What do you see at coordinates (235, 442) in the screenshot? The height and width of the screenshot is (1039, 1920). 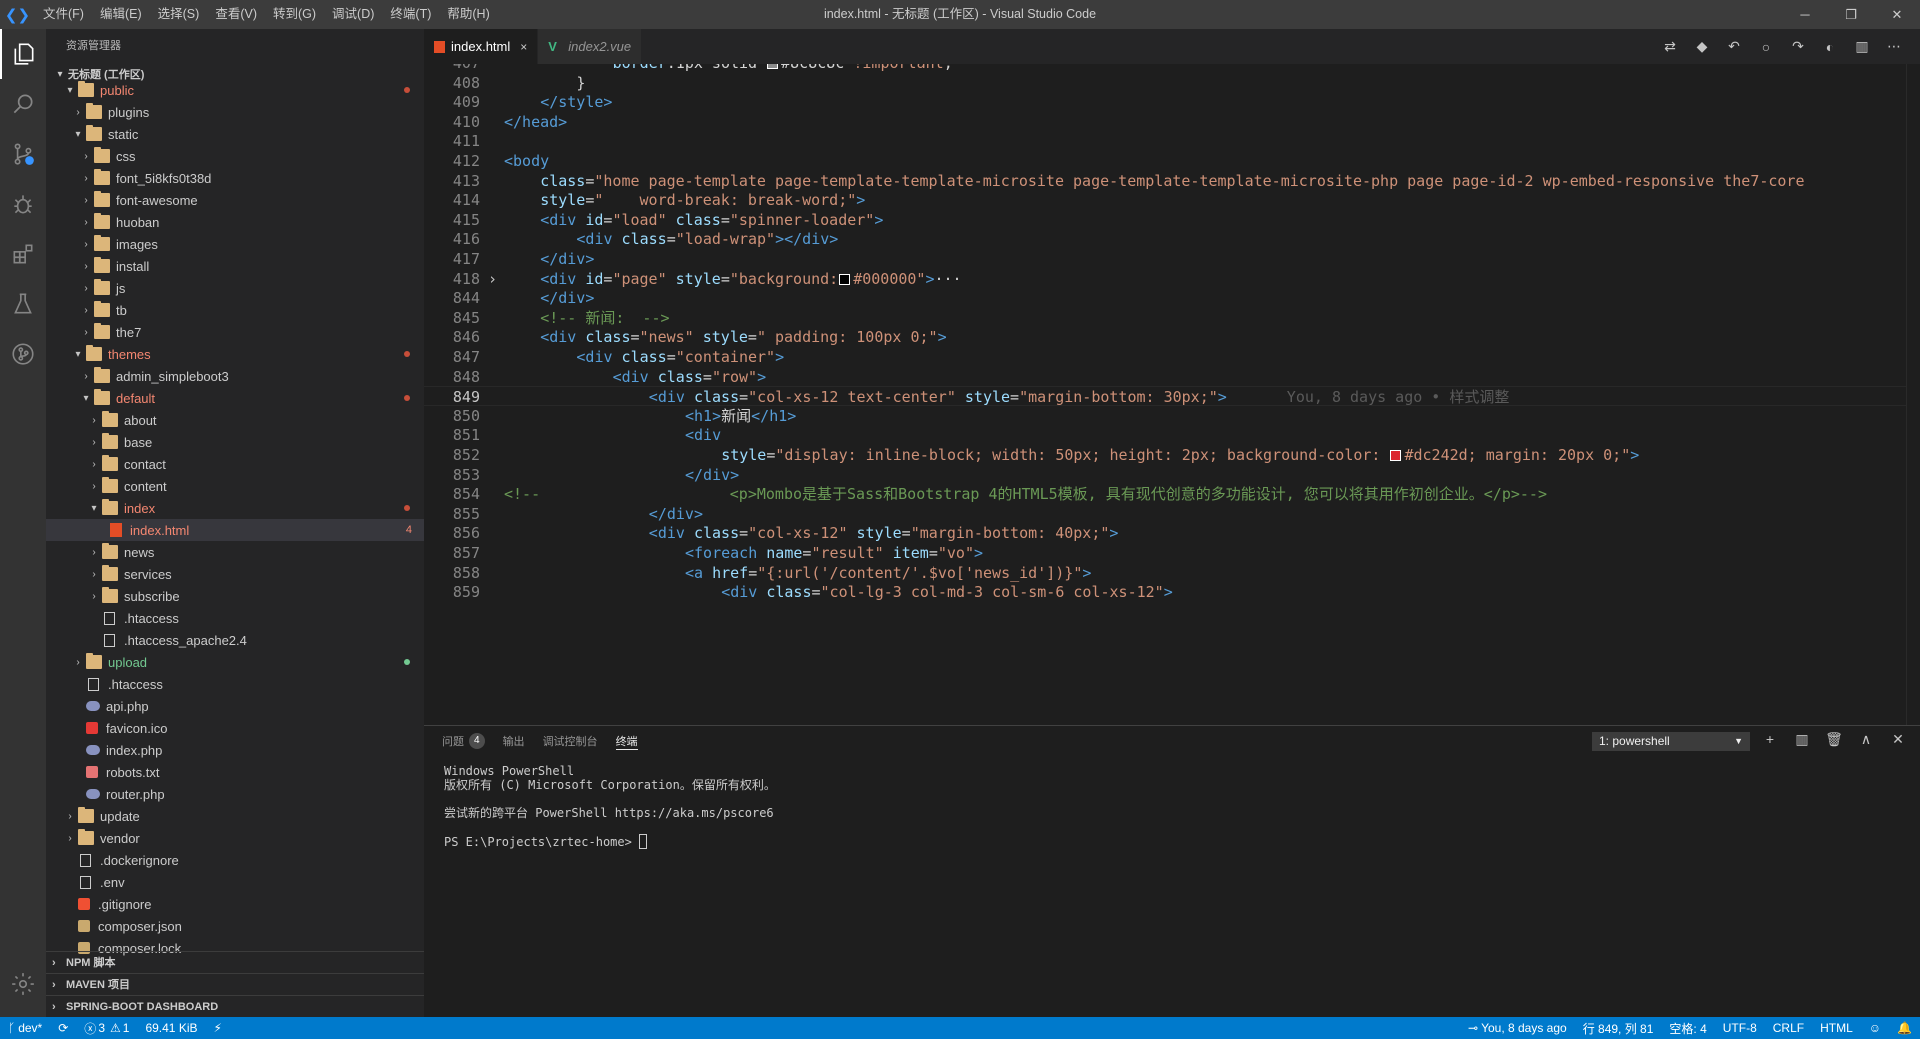 I see `tree-folder: › base` at bounding box center [235, 442].